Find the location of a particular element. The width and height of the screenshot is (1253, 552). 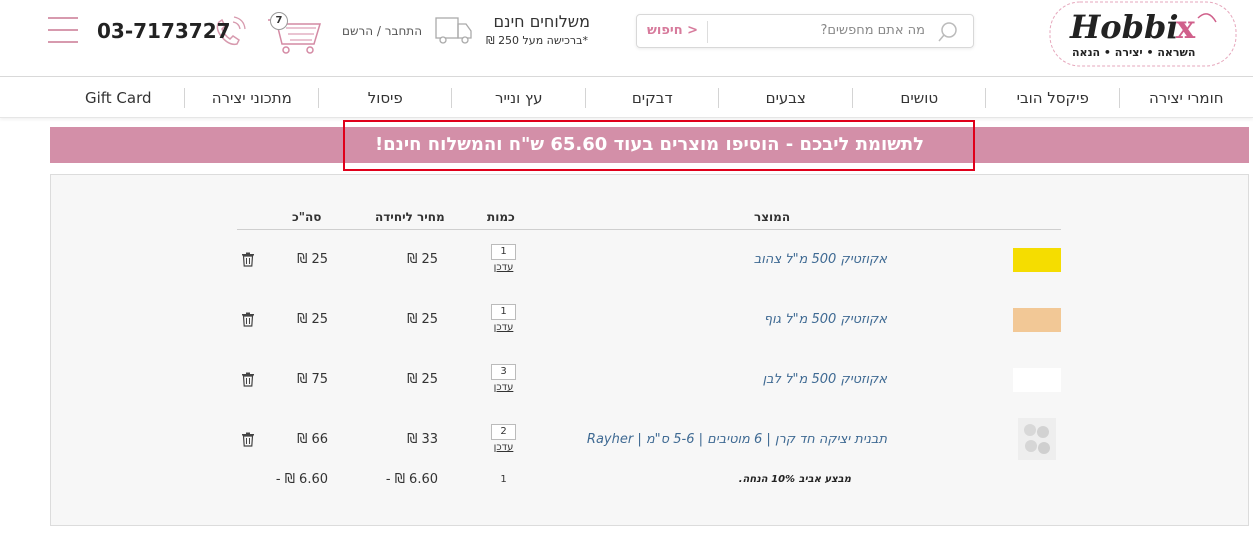

banner-highlight-box is located at coordinates (659, 145).